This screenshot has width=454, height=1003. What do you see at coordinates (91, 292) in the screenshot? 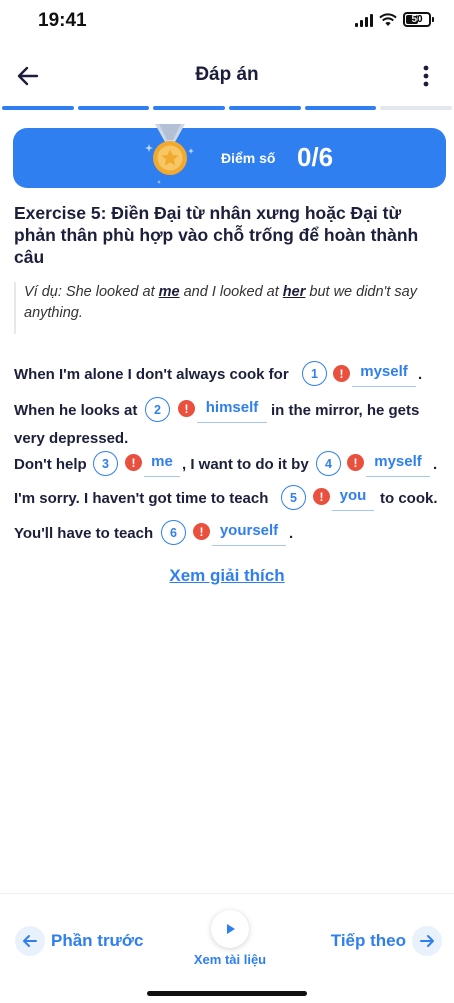
I see `example-part: Ví dụ: She looked at` at bounding box center [91, 292].